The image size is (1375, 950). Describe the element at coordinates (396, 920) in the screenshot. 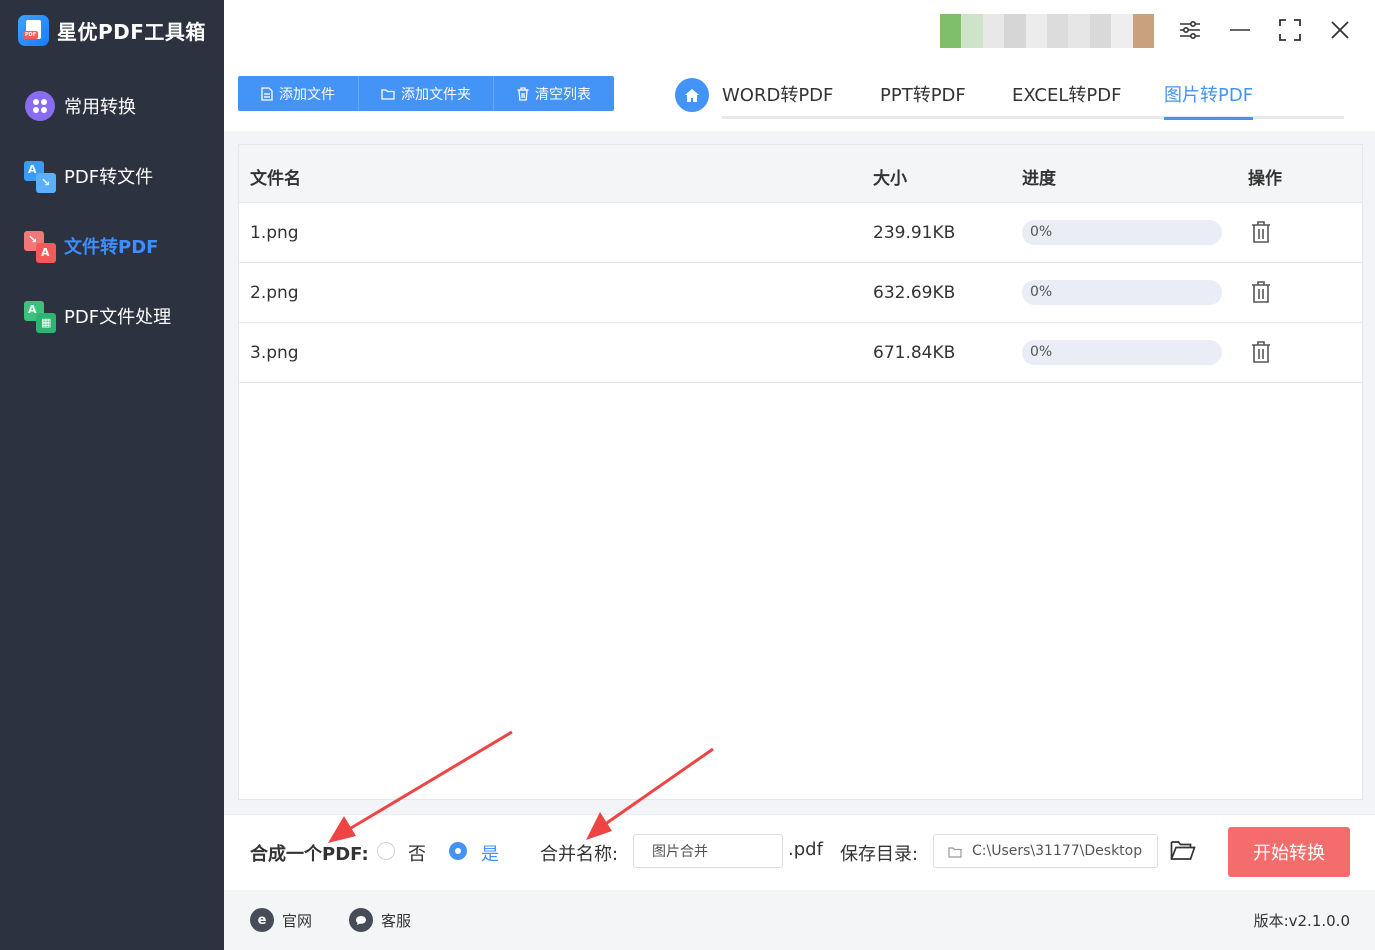

I see `support-label: 客服` at that location.